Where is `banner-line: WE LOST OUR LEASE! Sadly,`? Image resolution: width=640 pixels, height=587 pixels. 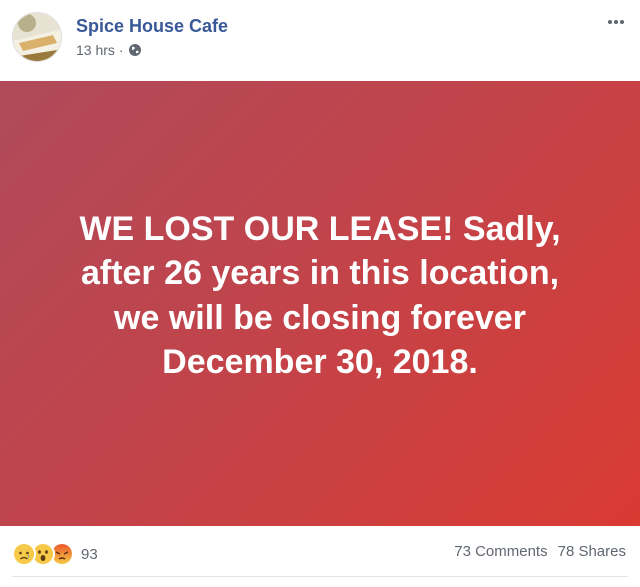 banner-line: WE LOST OUR LEASE! Sadly, is located at coordinates (320, 229).